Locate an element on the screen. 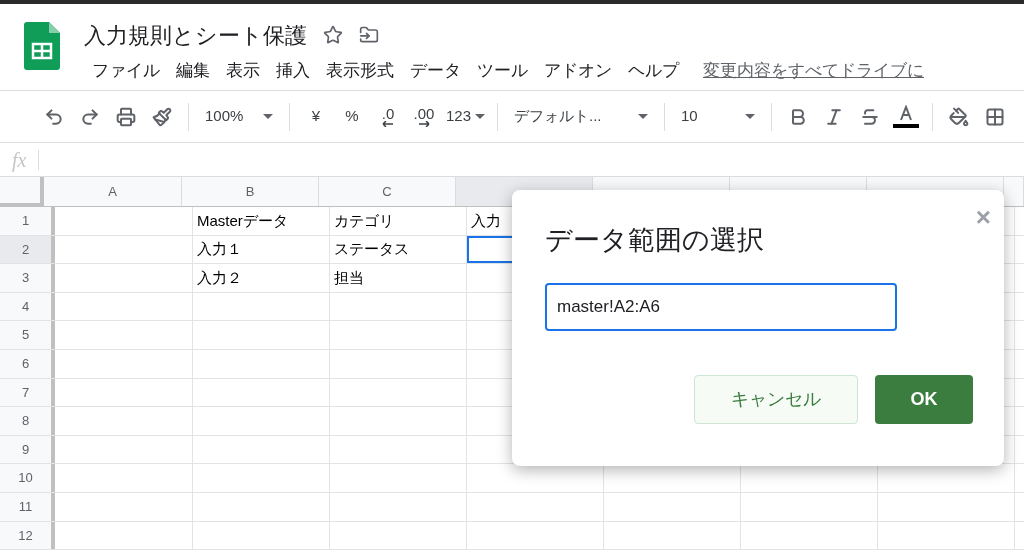  dialog-title: データ範囲の選択 is located at coordinates (654, 240).